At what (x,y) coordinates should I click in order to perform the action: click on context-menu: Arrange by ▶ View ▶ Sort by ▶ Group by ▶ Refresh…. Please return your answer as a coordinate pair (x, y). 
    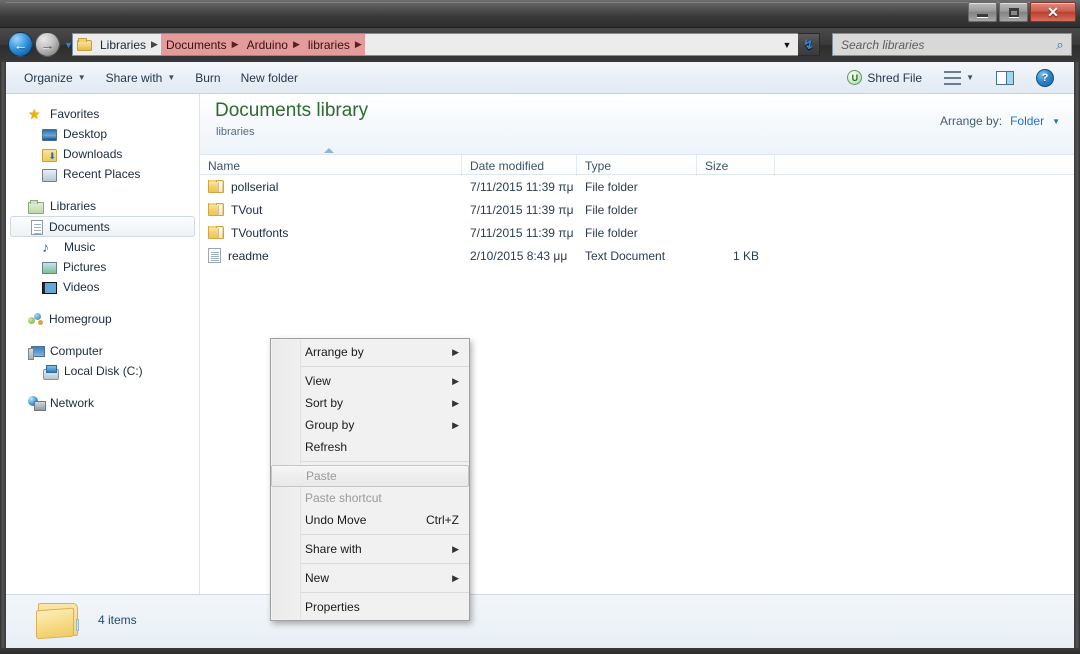
    Looking at the image, I should click on (370, 479).